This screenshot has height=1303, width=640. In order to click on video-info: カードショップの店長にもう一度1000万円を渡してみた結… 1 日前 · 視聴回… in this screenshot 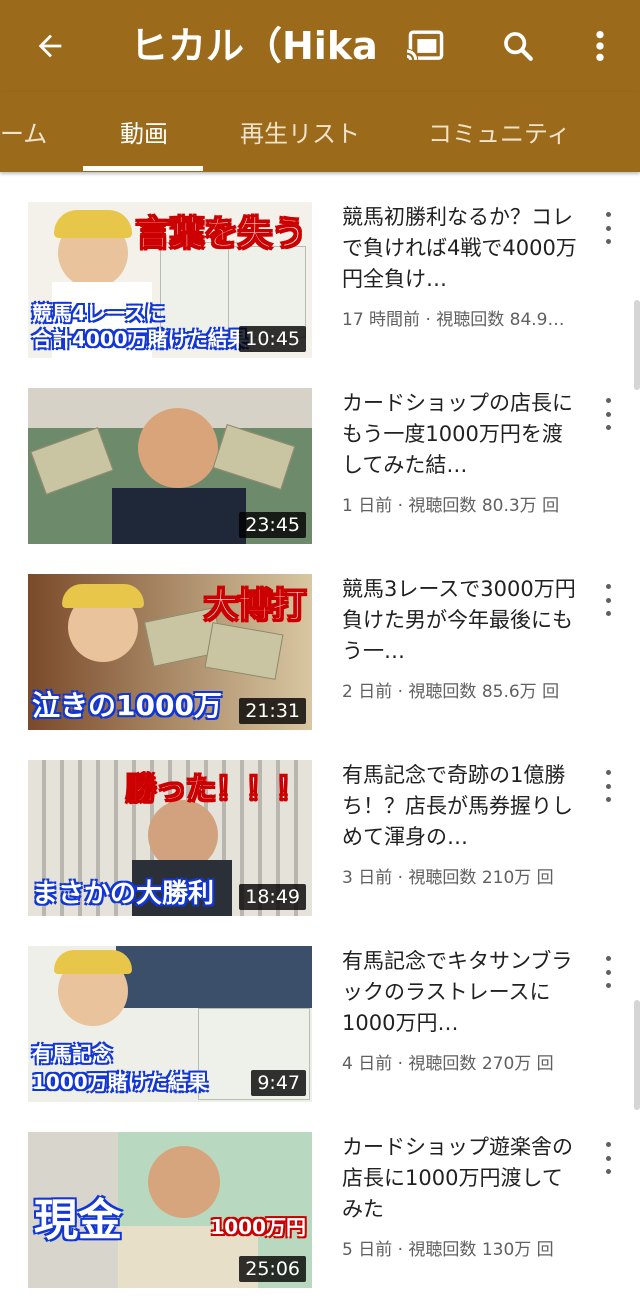, I will do `click(462, 452)`.